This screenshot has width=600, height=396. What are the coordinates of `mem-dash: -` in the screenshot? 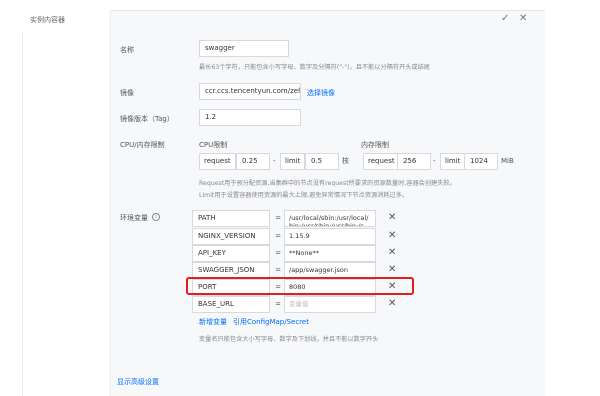 It's located at (434, 161).